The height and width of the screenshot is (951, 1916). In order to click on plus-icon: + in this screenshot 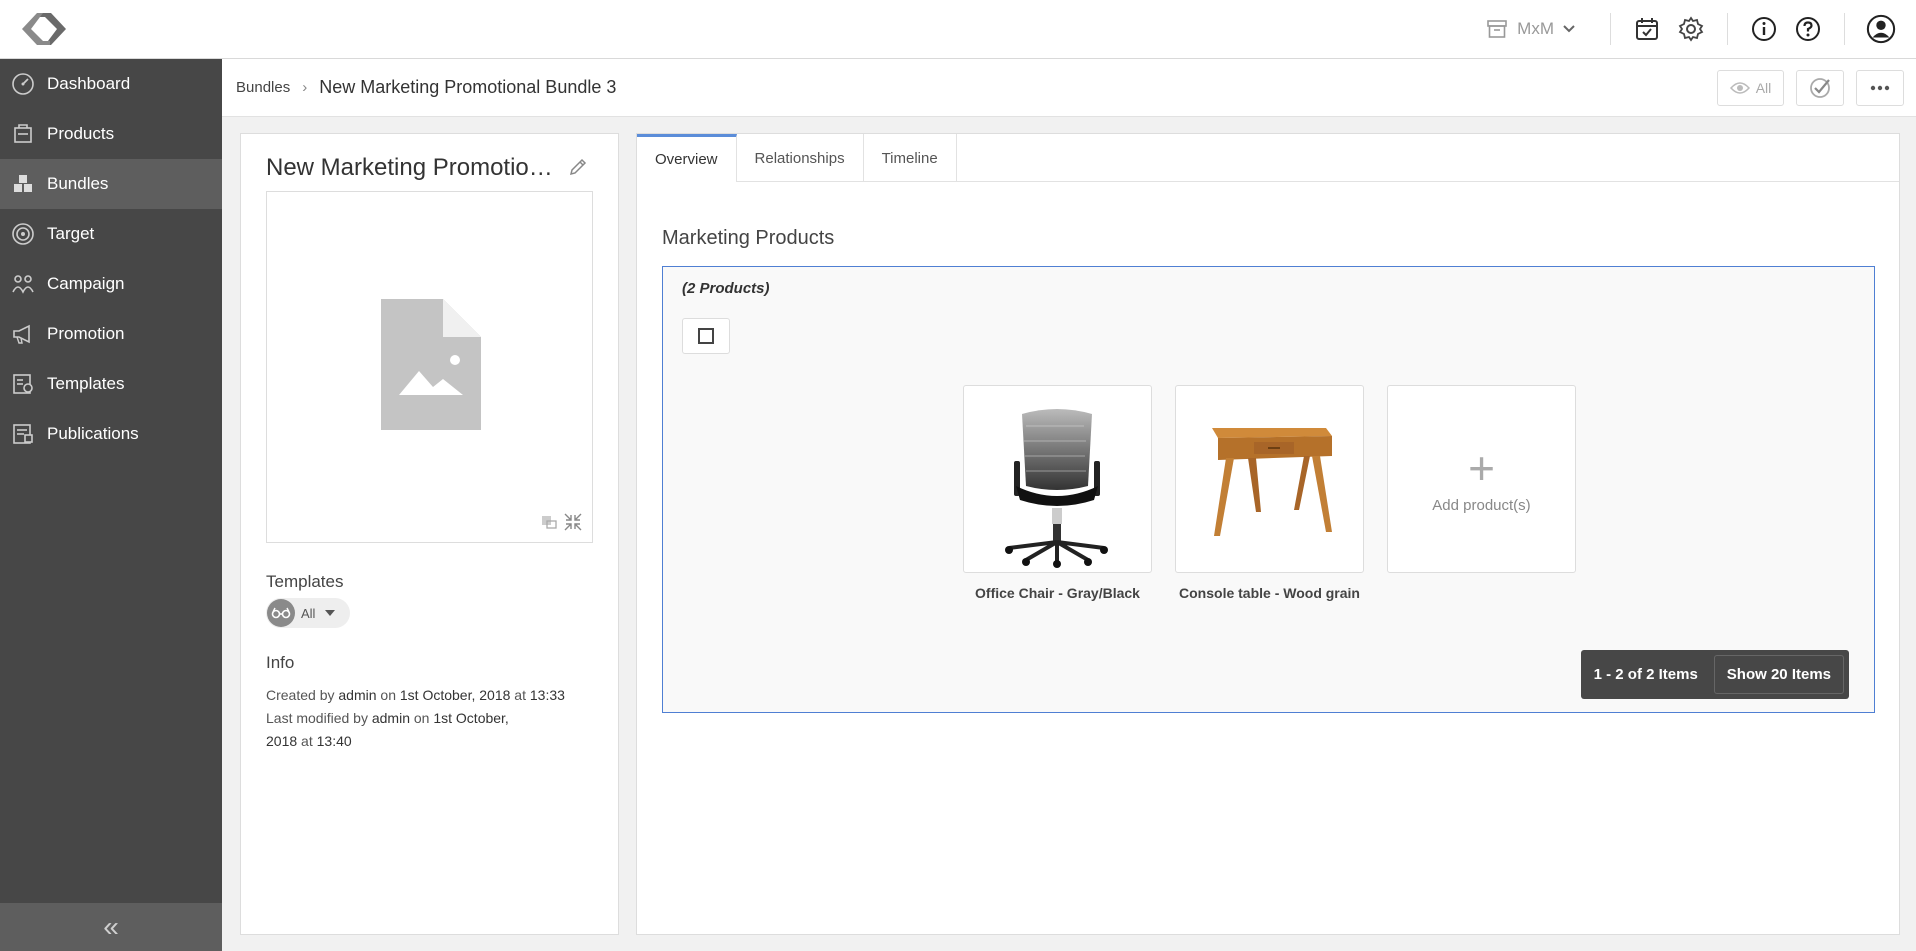, I will do `click(1481, 467)`.